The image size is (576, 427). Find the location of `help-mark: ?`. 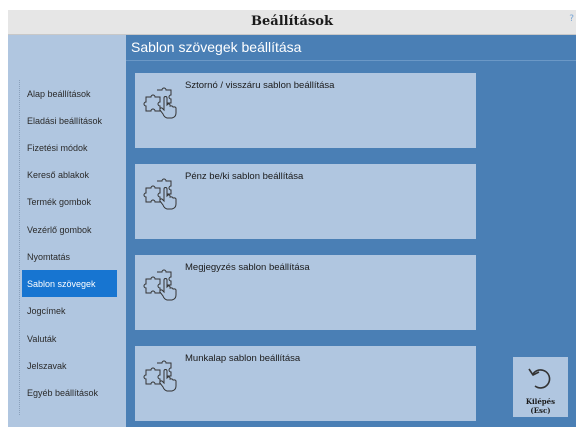

help-mark: ? is located at coordinates (571, 19).